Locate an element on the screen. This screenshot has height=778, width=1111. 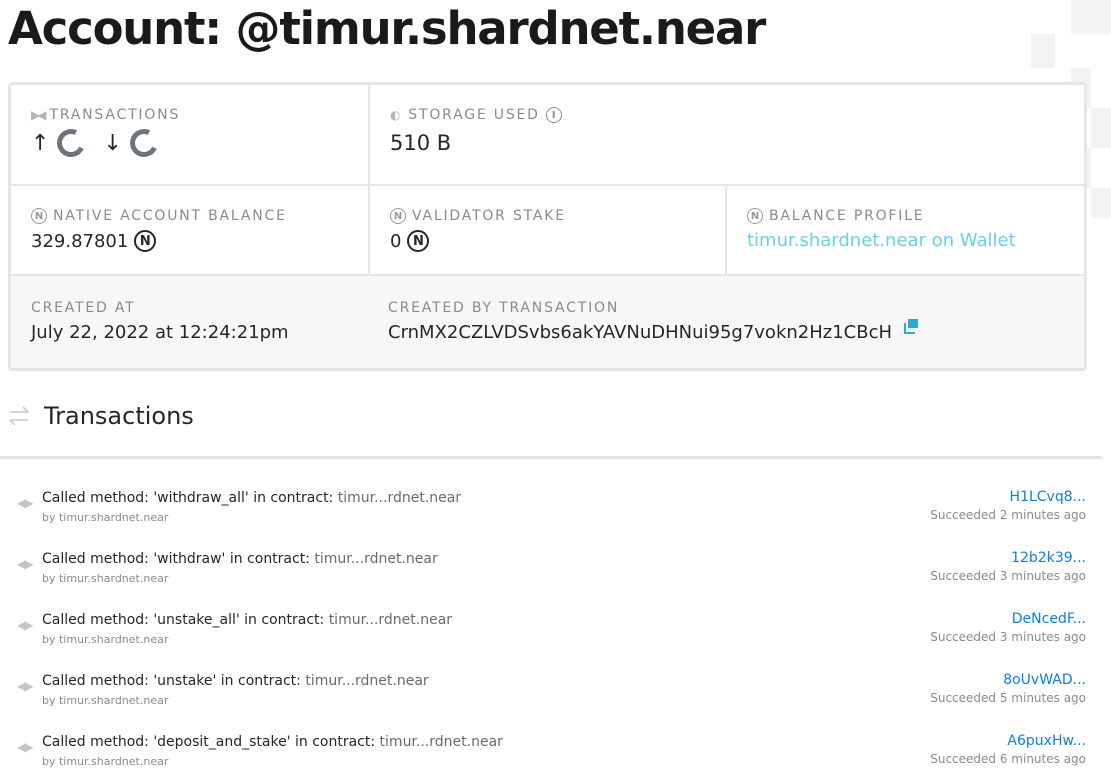
transaction-status: Succeeded 5 minutes ago is located at coordinates (1008, 698).